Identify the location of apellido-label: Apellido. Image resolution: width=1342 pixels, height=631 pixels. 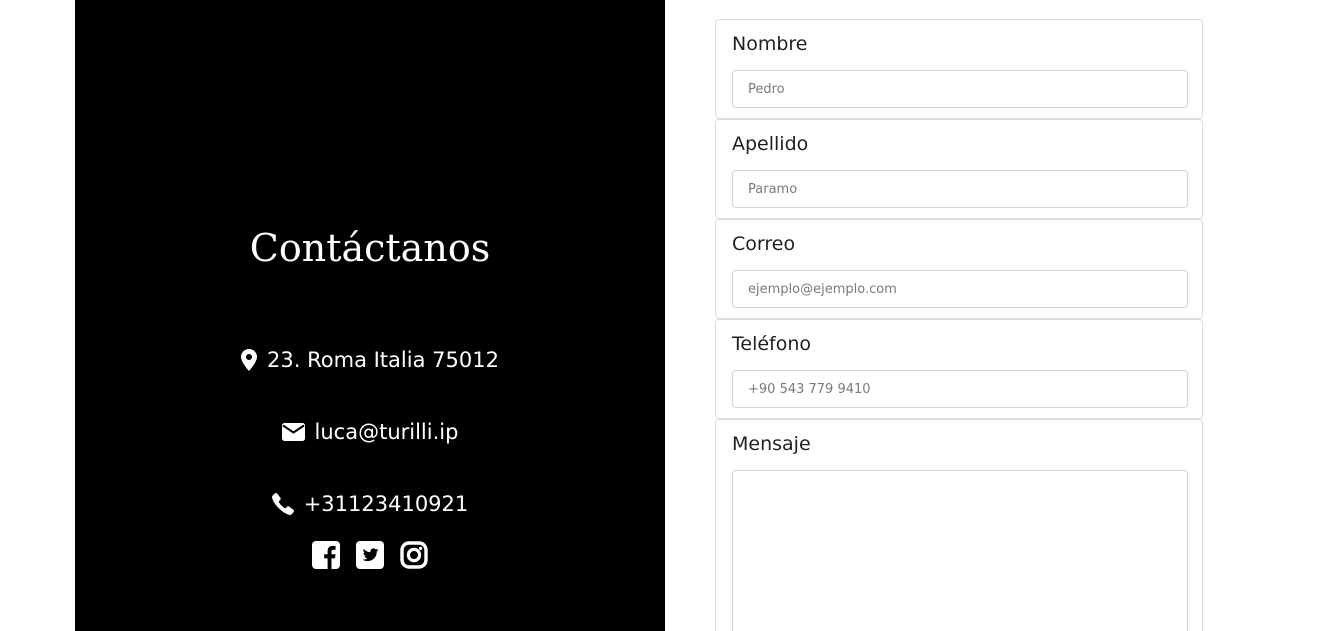
(770, 144).